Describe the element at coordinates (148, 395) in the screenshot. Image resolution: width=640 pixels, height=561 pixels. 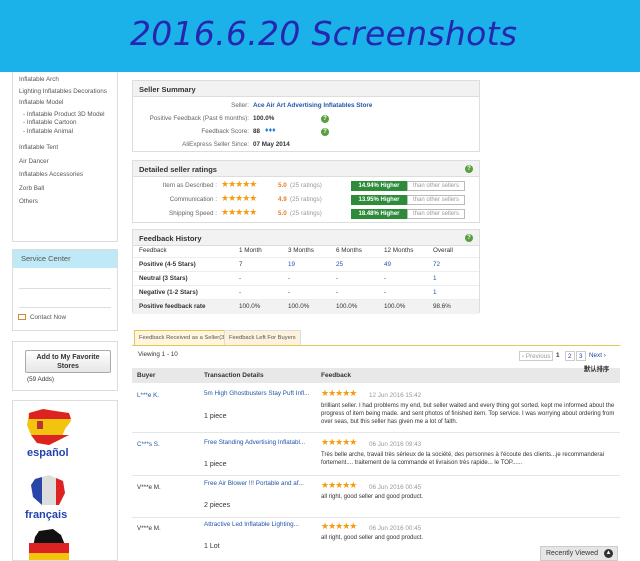
I see `buyer-name: L***e K.` at that location.